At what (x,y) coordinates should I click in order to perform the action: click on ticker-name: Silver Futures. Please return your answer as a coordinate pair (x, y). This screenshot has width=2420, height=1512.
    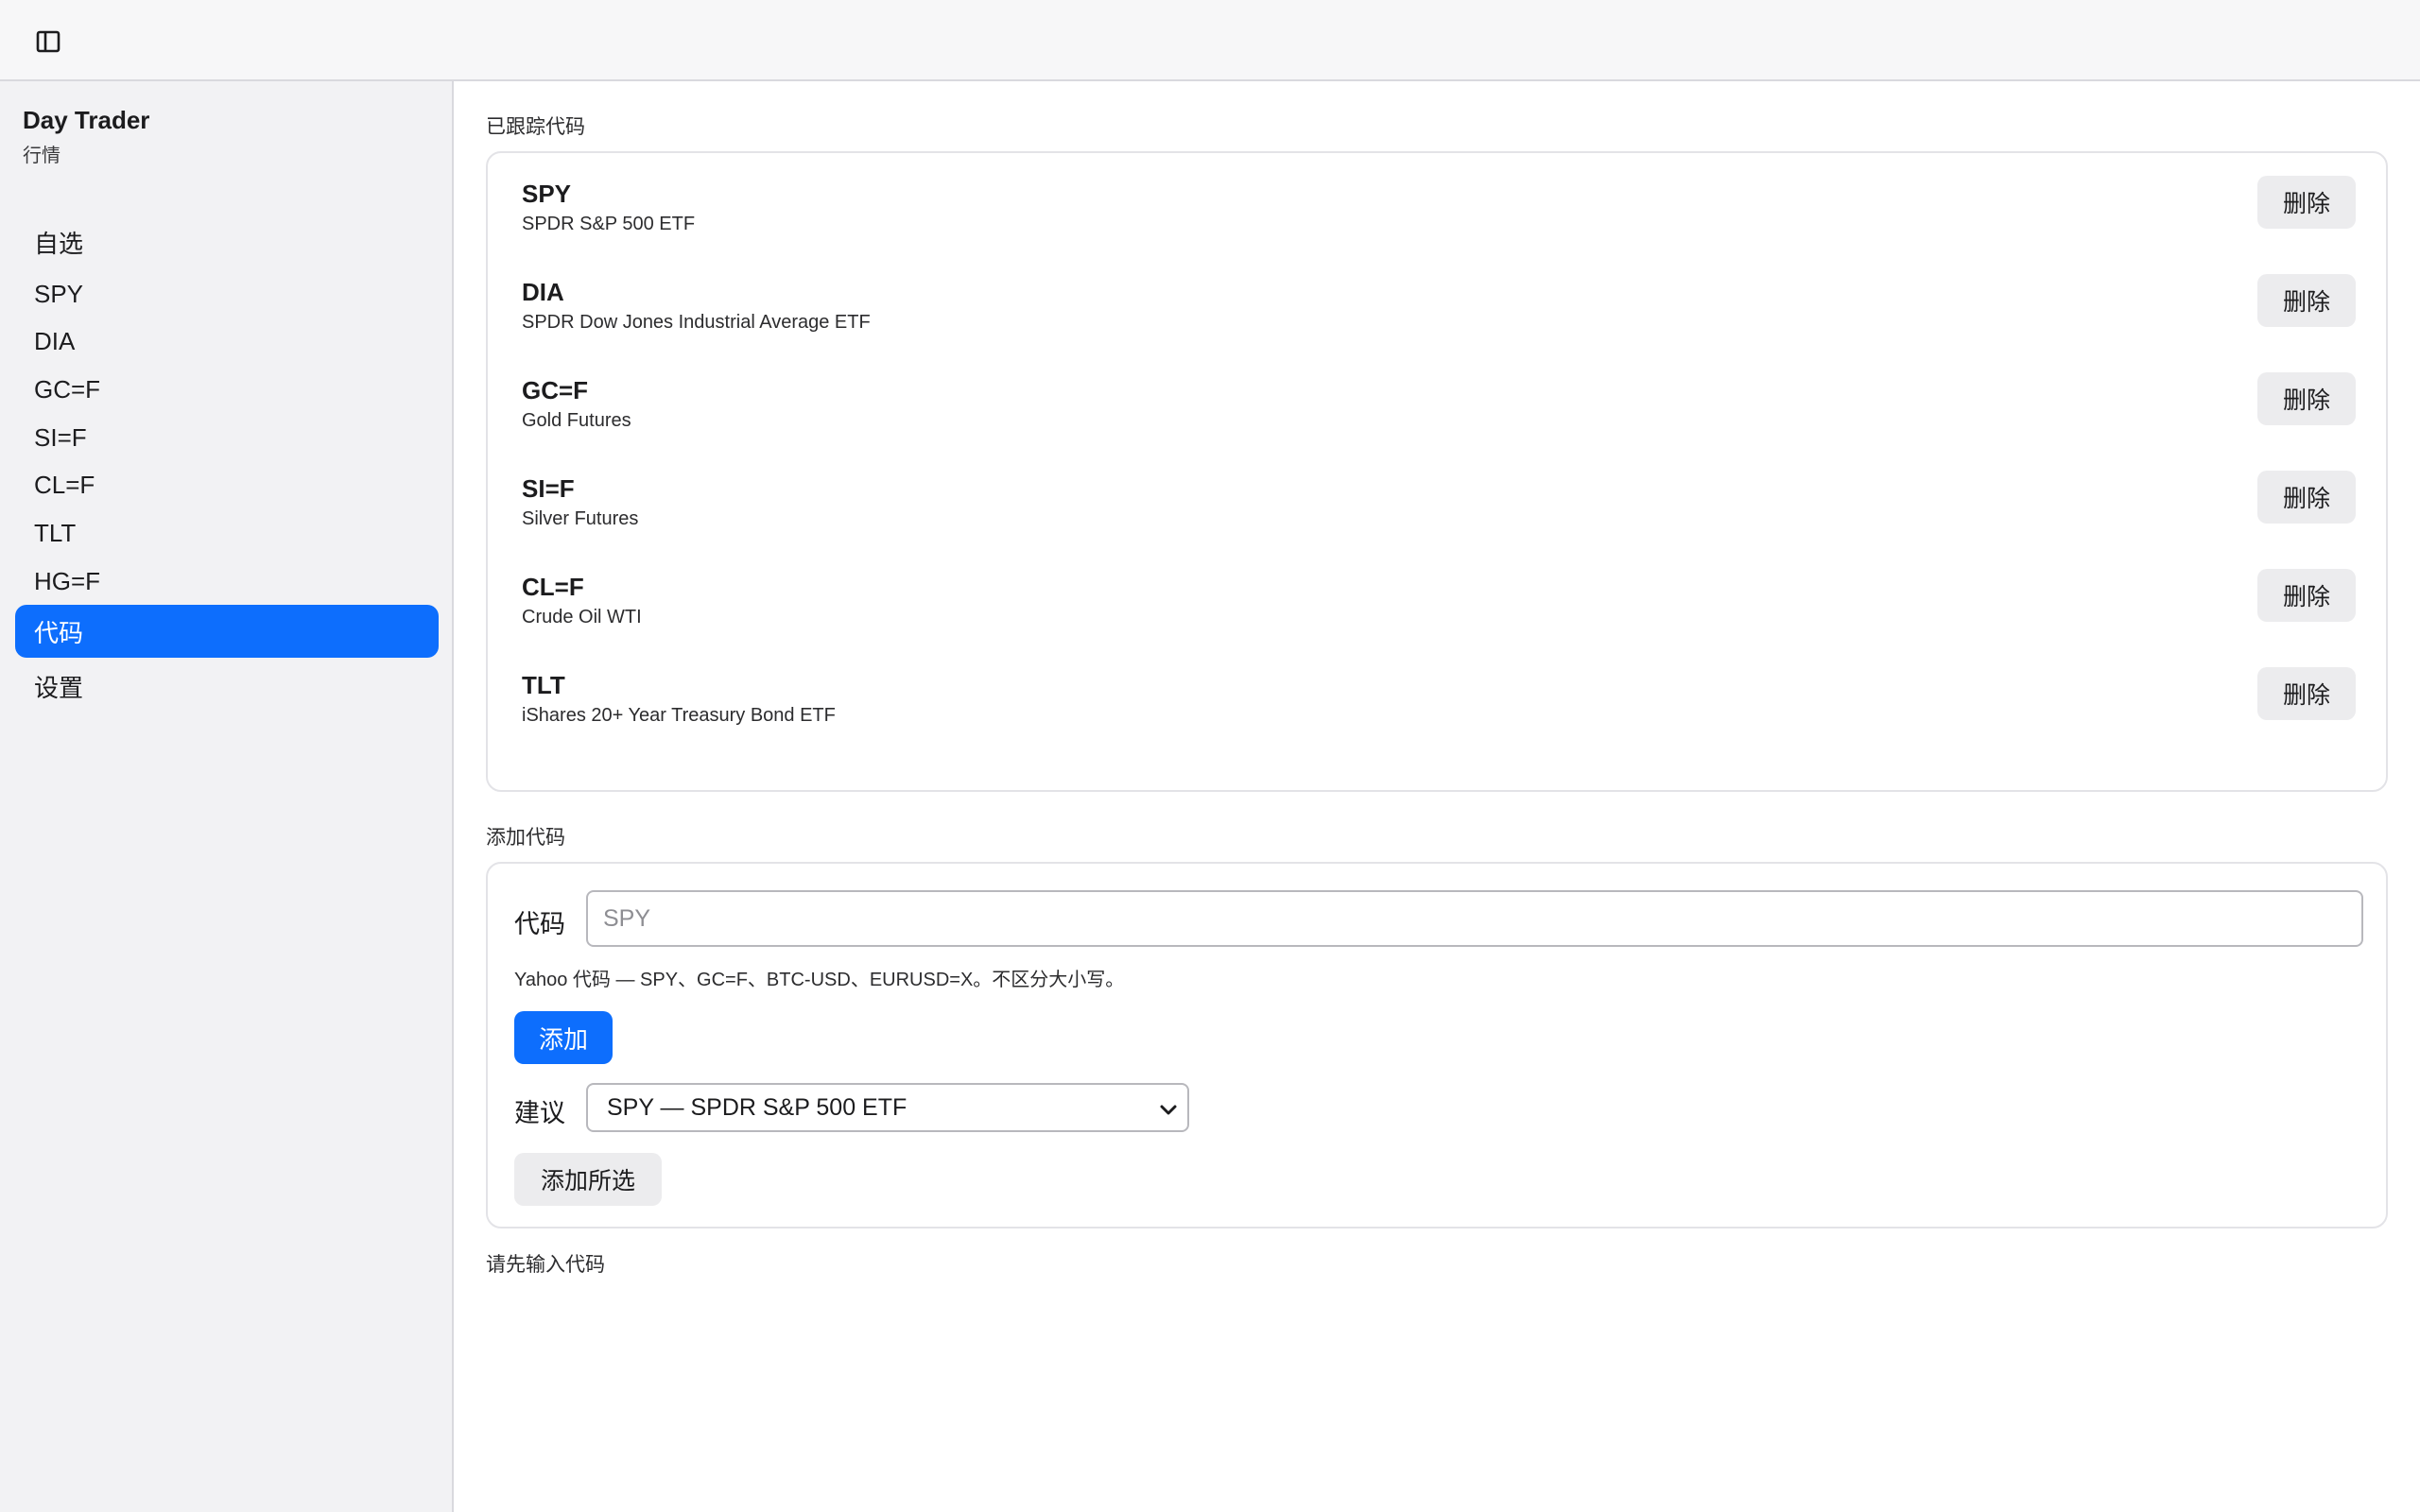
    Looking at the image, I should click on (580, 518).